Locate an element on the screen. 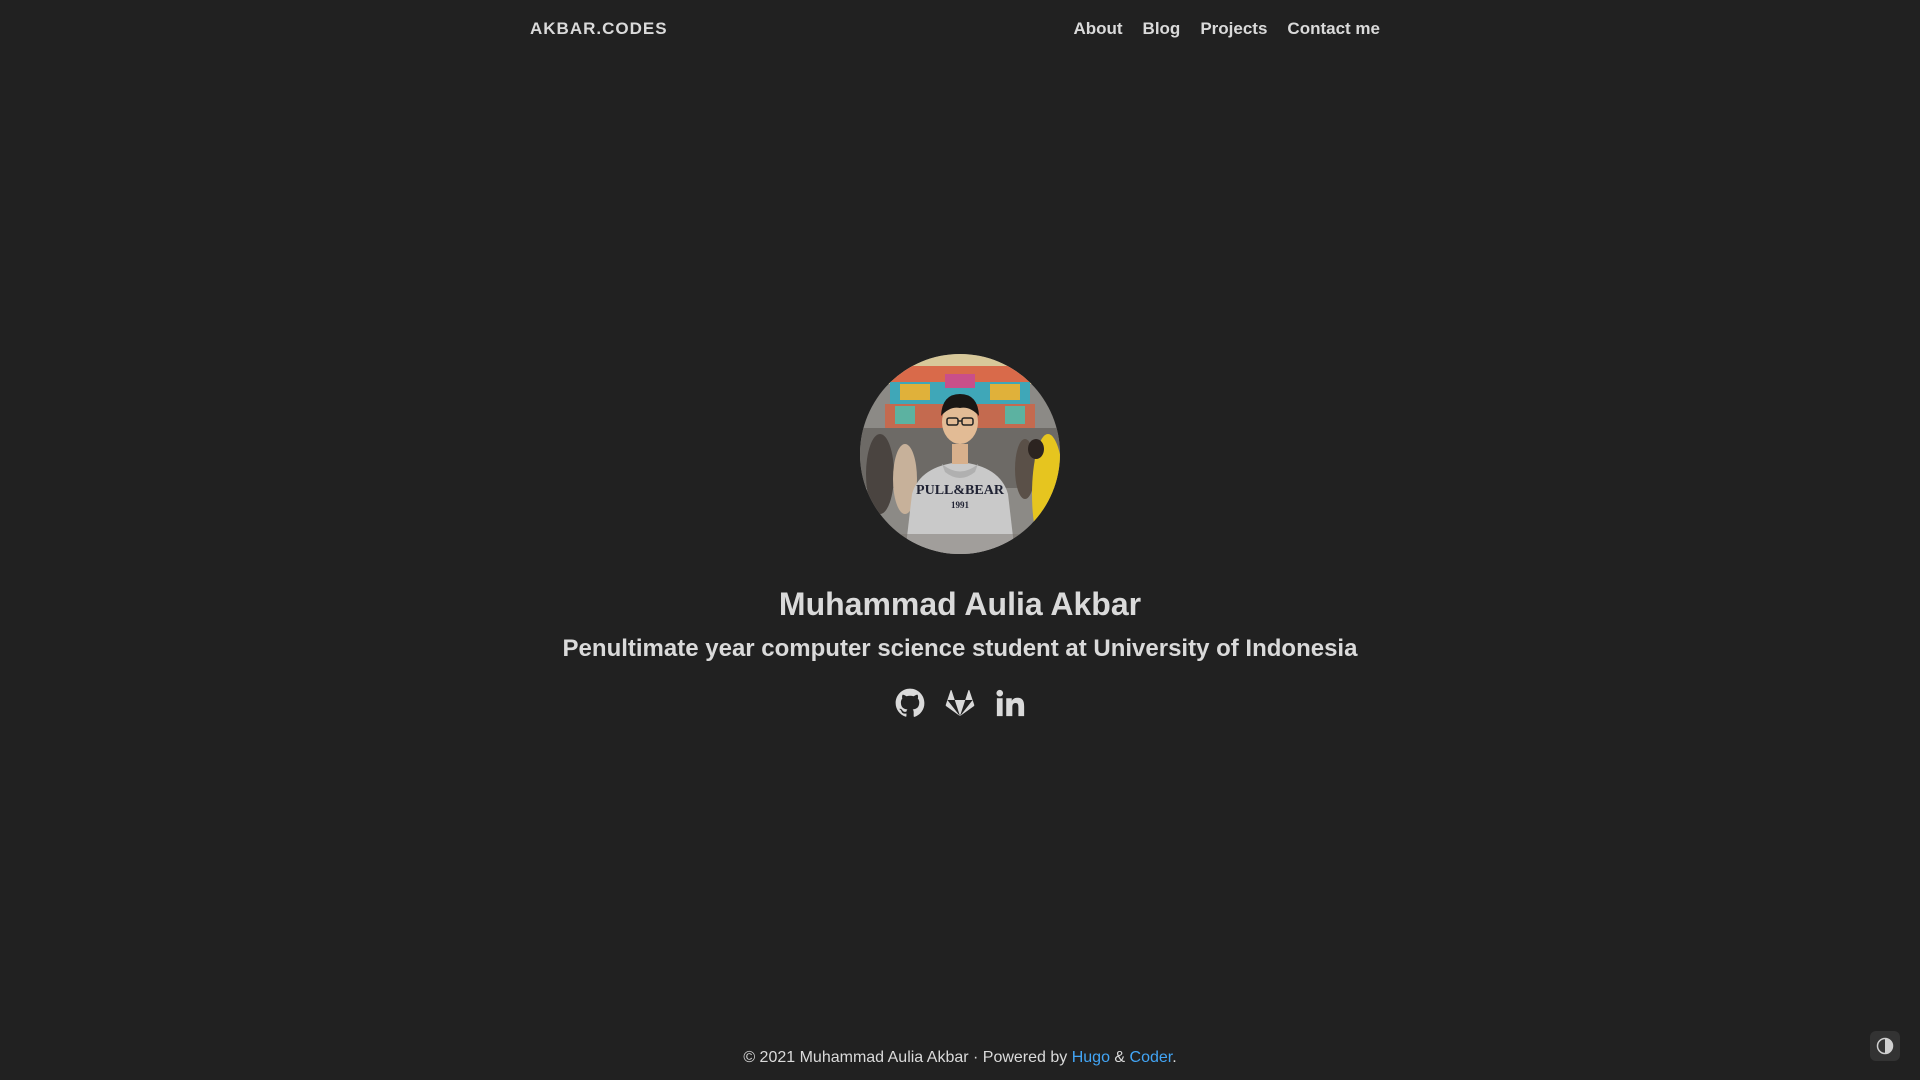 The width and height of the screenshot is (1920, 1080). svg-text: PULL&BEAR is located at coordinates (960, 490).